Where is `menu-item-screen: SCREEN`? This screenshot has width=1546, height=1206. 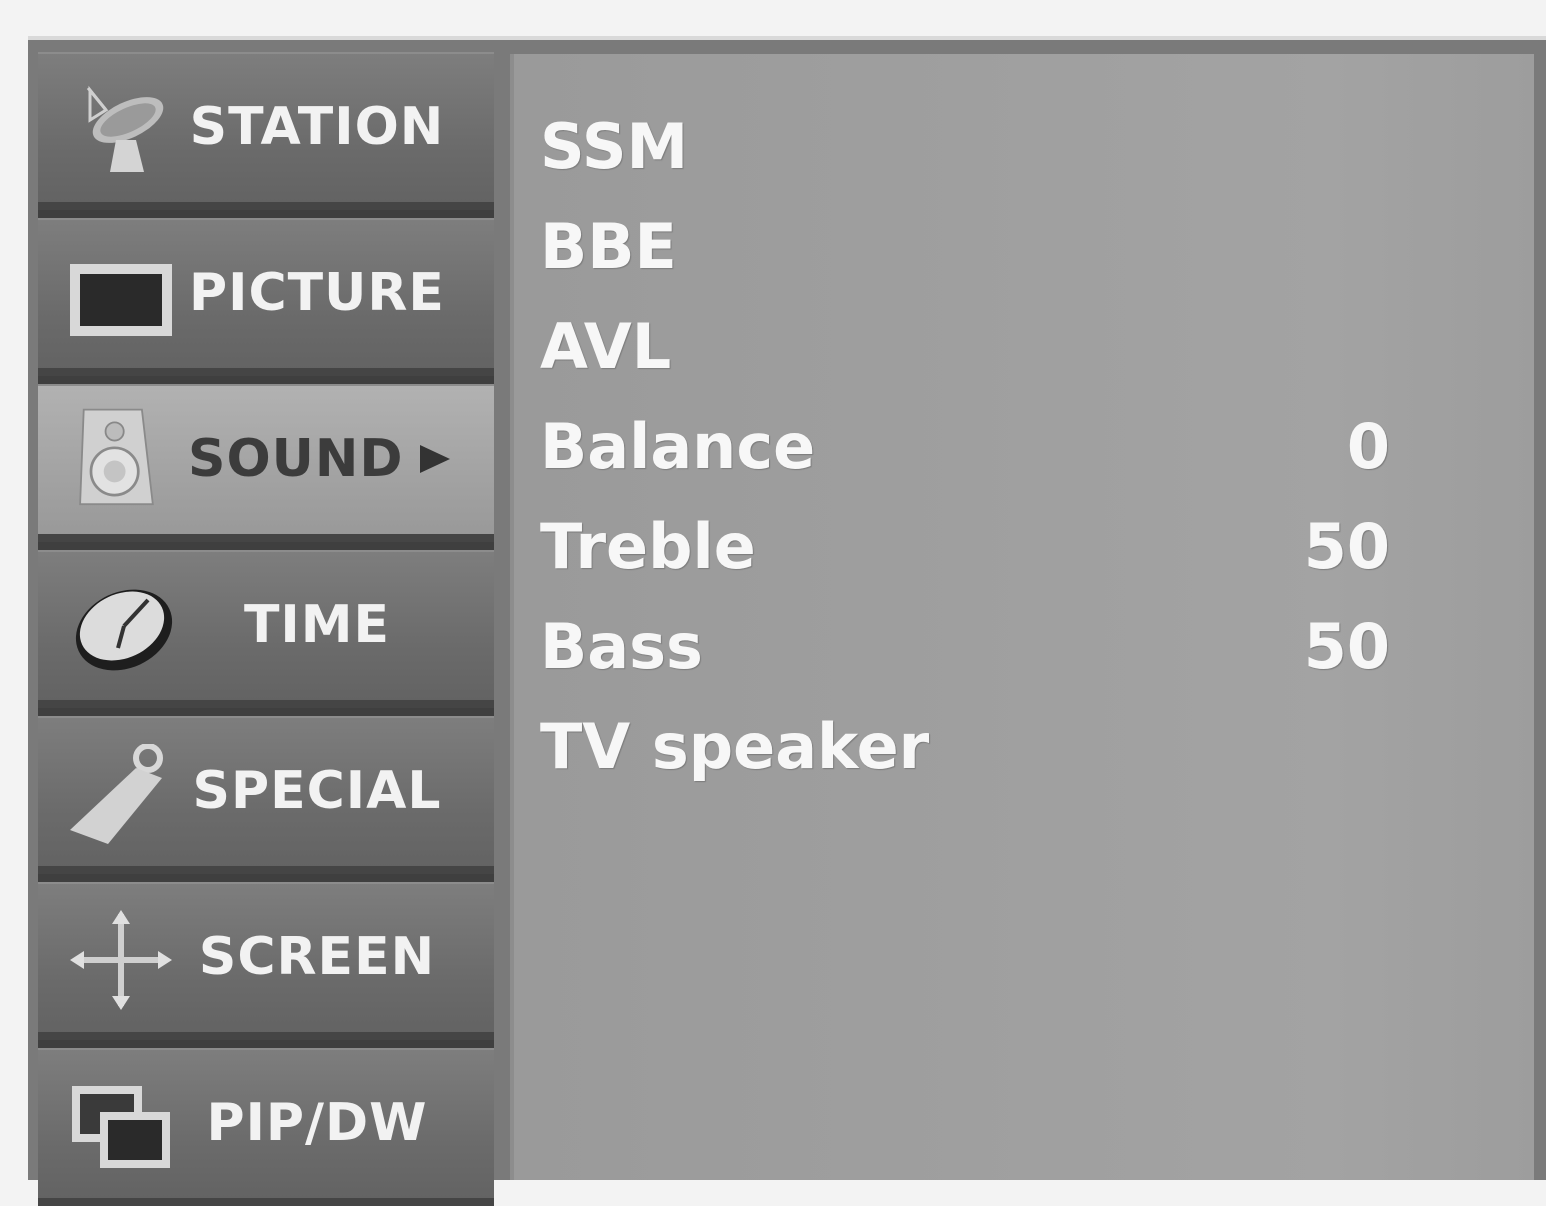
menu-item-screen: SCREEN is located at coordinates (266, 961).